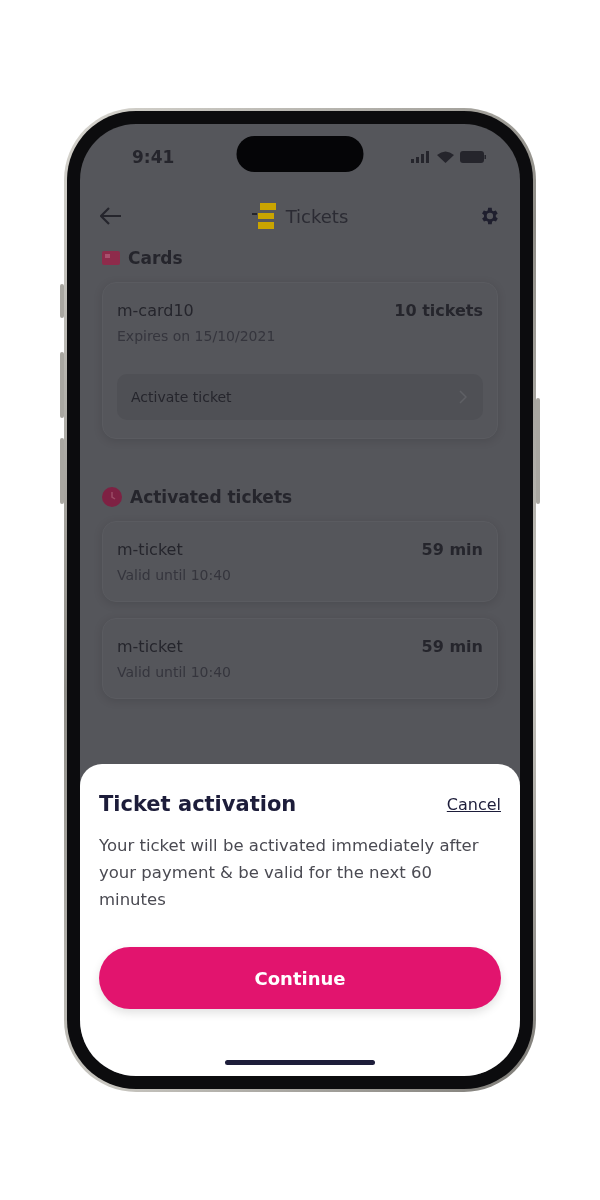  I want to click on wifi-icon, so click(445, 157).